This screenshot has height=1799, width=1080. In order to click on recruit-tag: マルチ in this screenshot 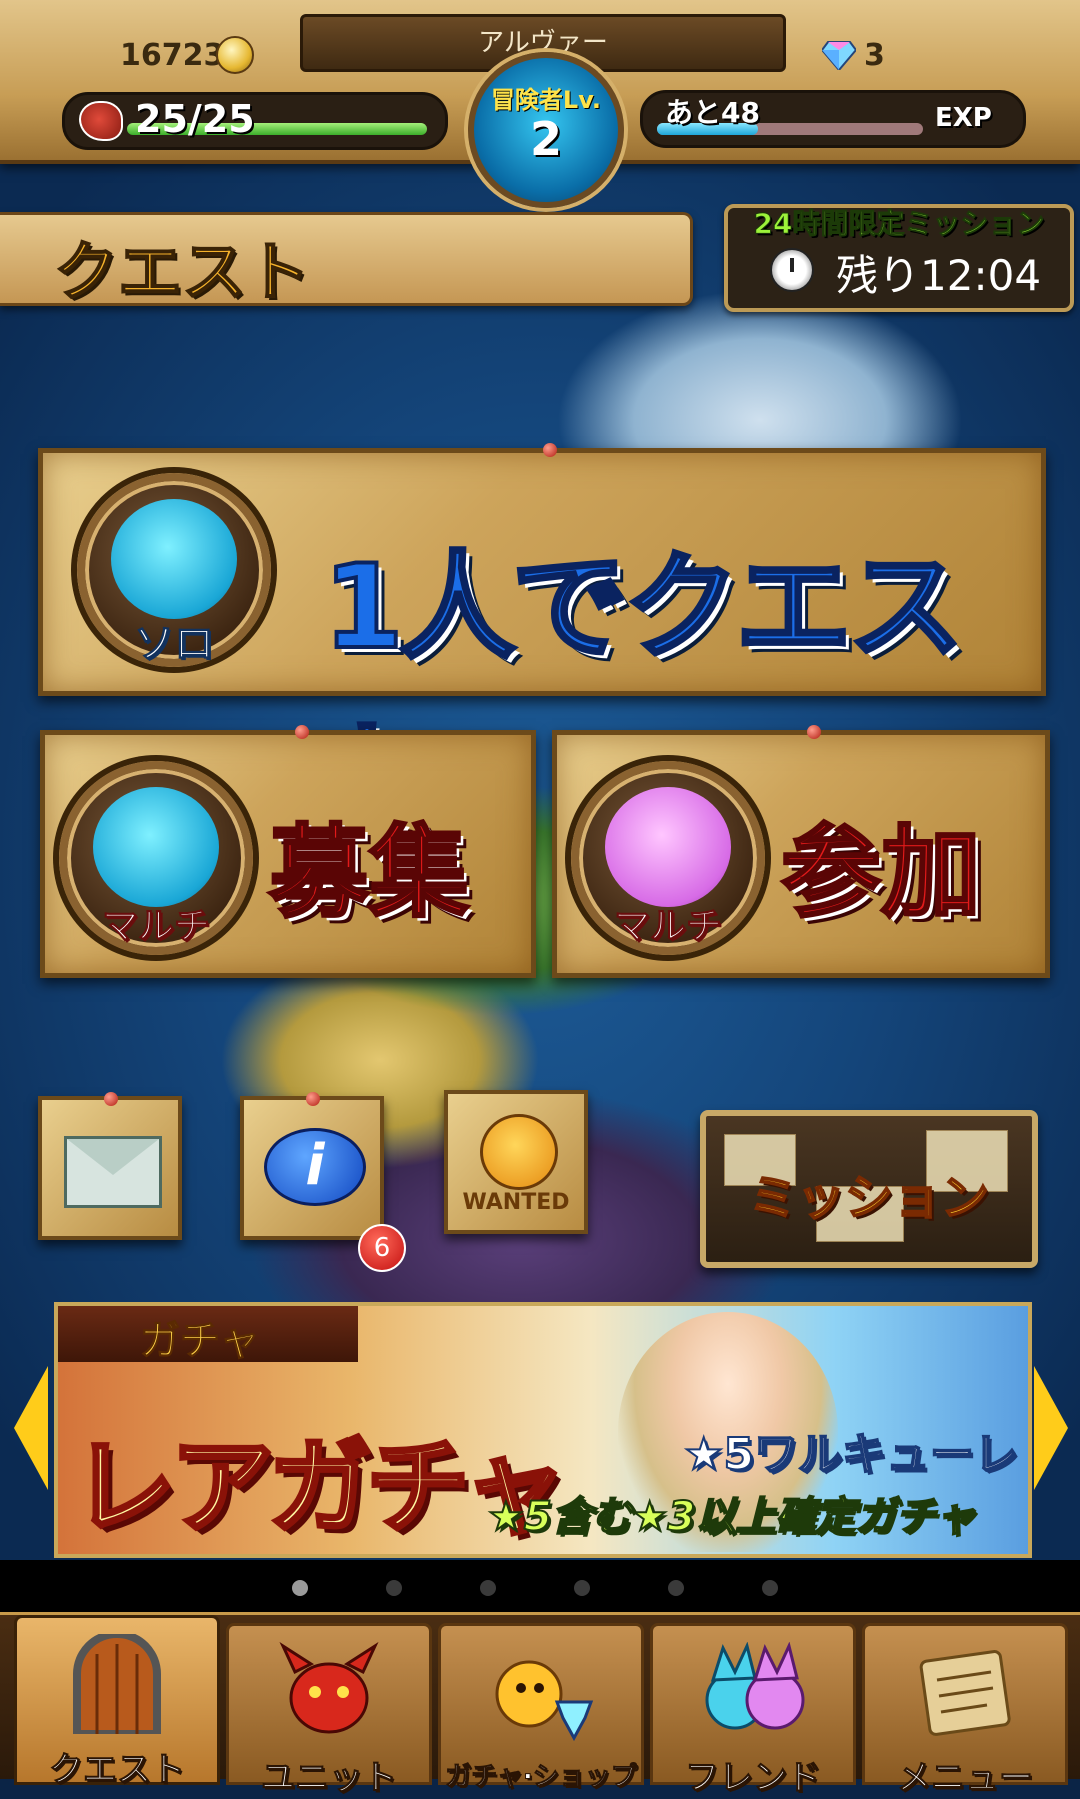, I will do `click(155, 927)`.